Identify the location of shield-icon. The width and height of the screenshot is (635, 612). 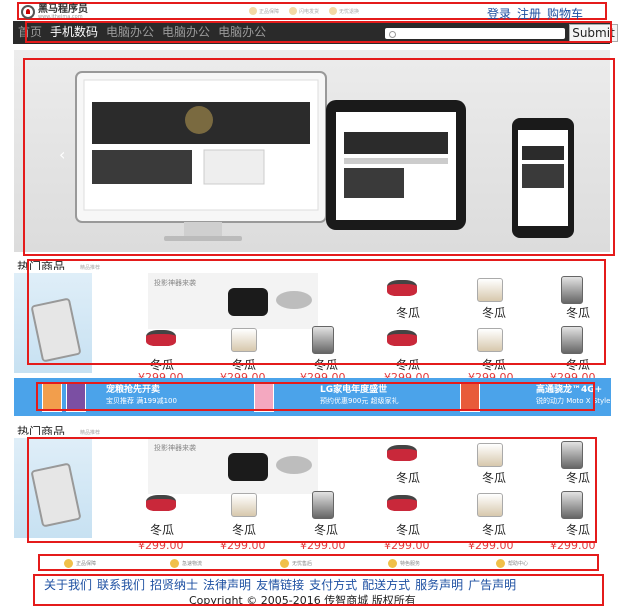
(68, 563).